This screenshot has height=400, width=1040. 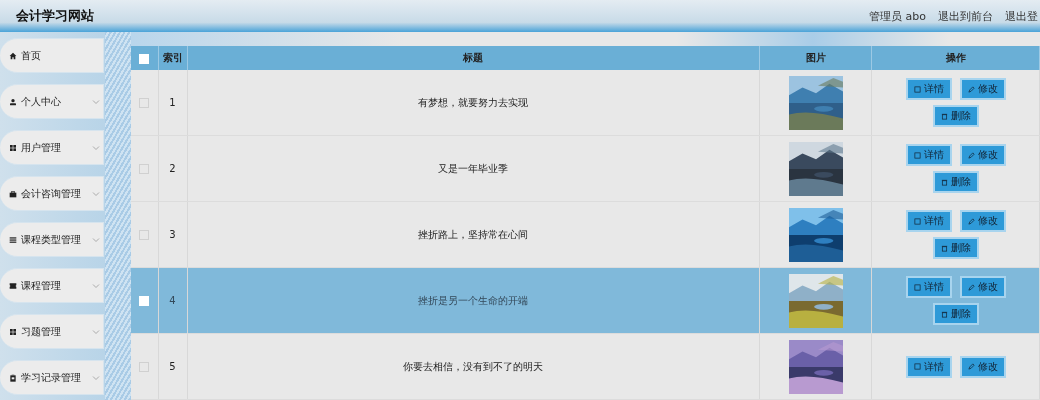 What do you see at coordinates (473, 234) in the screenshot?
I see `table-cell: 挫折路上，坚持常在心间` at bounding box center [473, 234].